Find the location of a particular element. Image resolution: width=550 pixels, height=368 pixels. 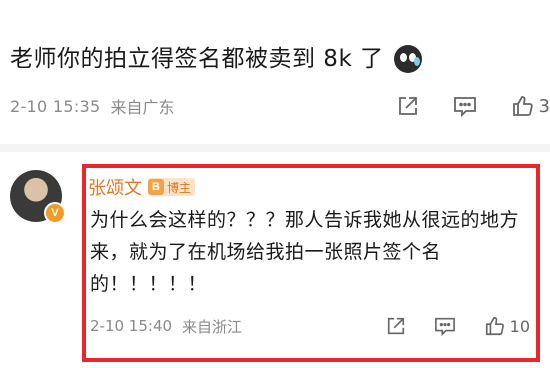

comment-actions: 3 is located at coordinates (456, 106).